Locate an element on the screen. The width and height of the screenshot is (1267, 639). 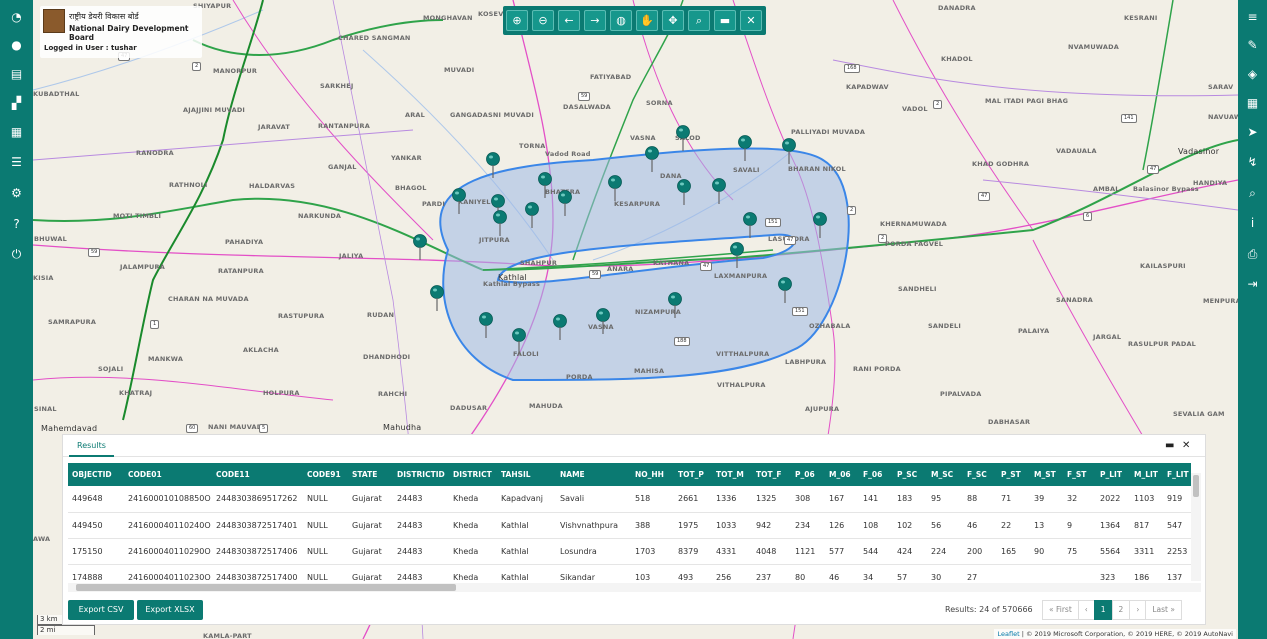
column-header: M_ST is located at coordinates (1046, 474).